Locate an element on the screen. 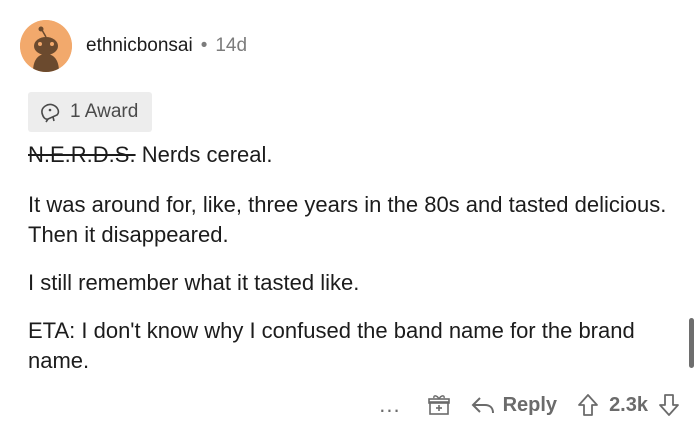 This screenshot has height=432, width=700. award-icon is located at coordinates (50, 113).